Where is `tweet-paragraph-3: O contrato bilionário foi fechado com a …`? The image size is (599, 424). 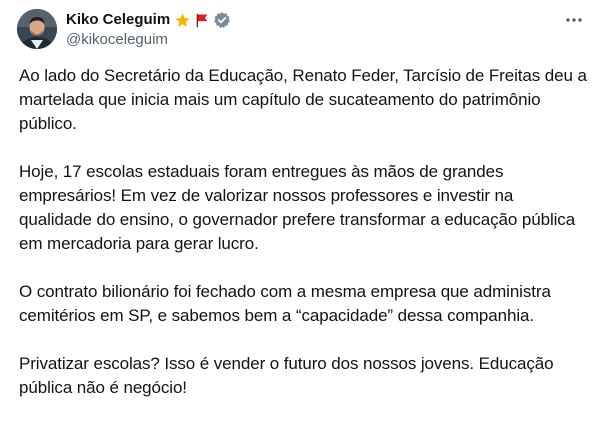 tweet-paragraph-3: O contrato bilionário foi fechado com a … is located at coordinates (285, 303).